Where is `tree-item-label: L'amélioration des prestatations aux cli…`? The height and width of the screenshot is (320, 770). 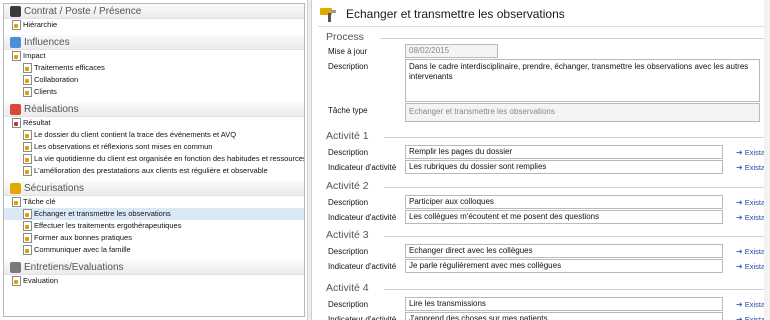
tree-item-label: L'amélioration des prestatations aux cli… is located at coordinates (151, 170).